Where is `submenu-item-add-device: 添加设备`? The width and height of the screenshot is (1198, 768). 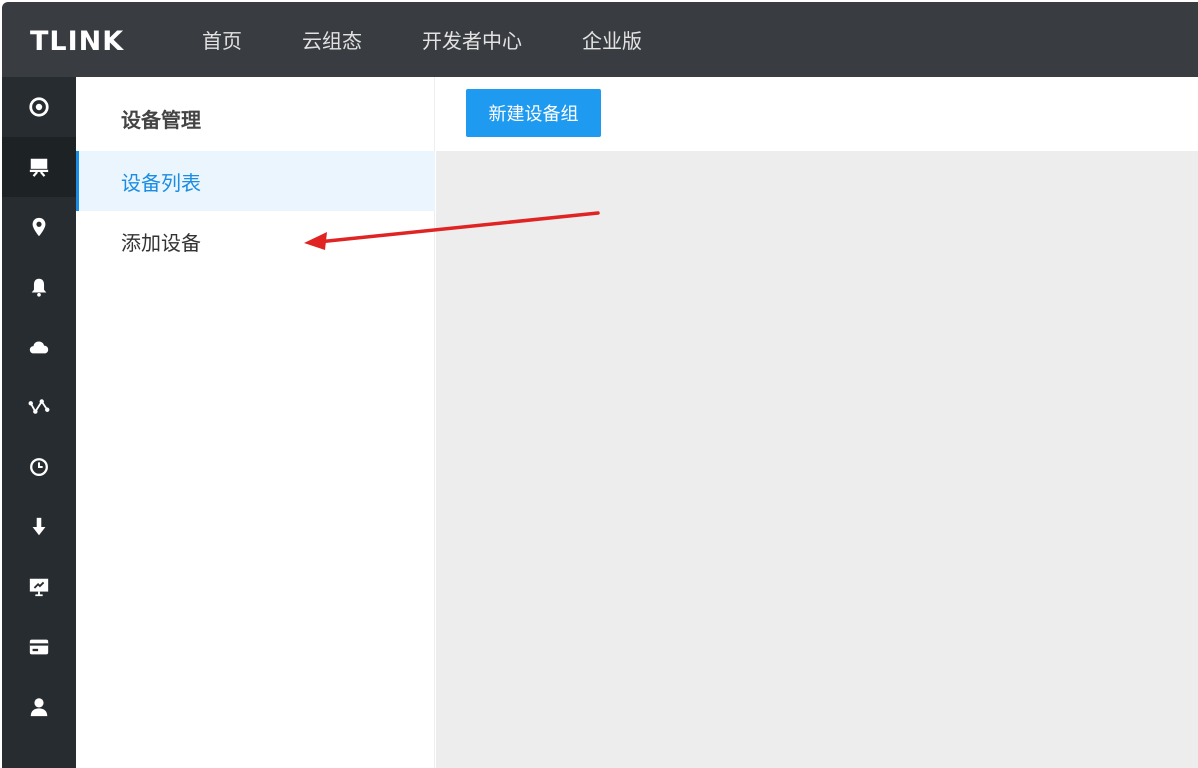
submenu-item-add-device: 添加设备 is located at coordinates (255, 241).